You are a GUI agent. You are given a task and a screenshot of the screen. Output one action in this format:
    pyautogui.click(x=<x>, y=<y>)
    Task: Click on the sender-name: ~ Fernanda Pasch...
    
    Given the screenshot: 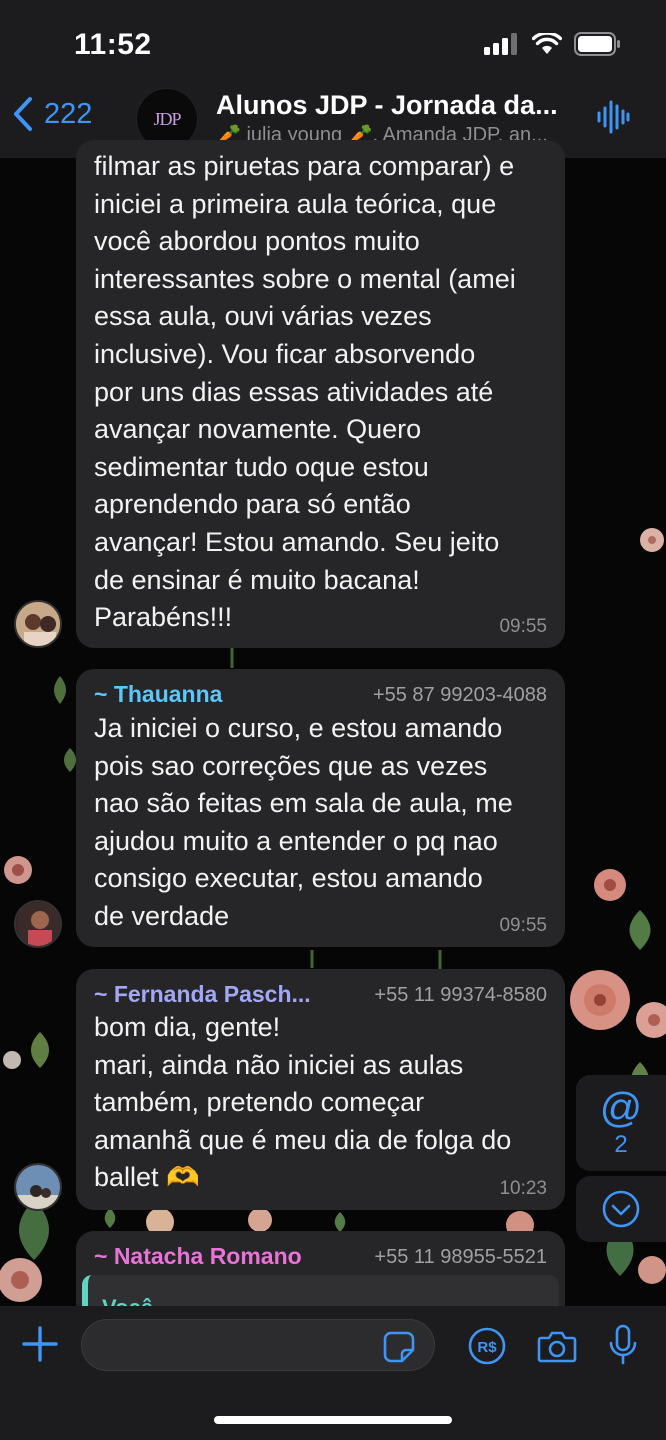 What is the action you would take?
    pyautogui.click(x=202, y=994)
    